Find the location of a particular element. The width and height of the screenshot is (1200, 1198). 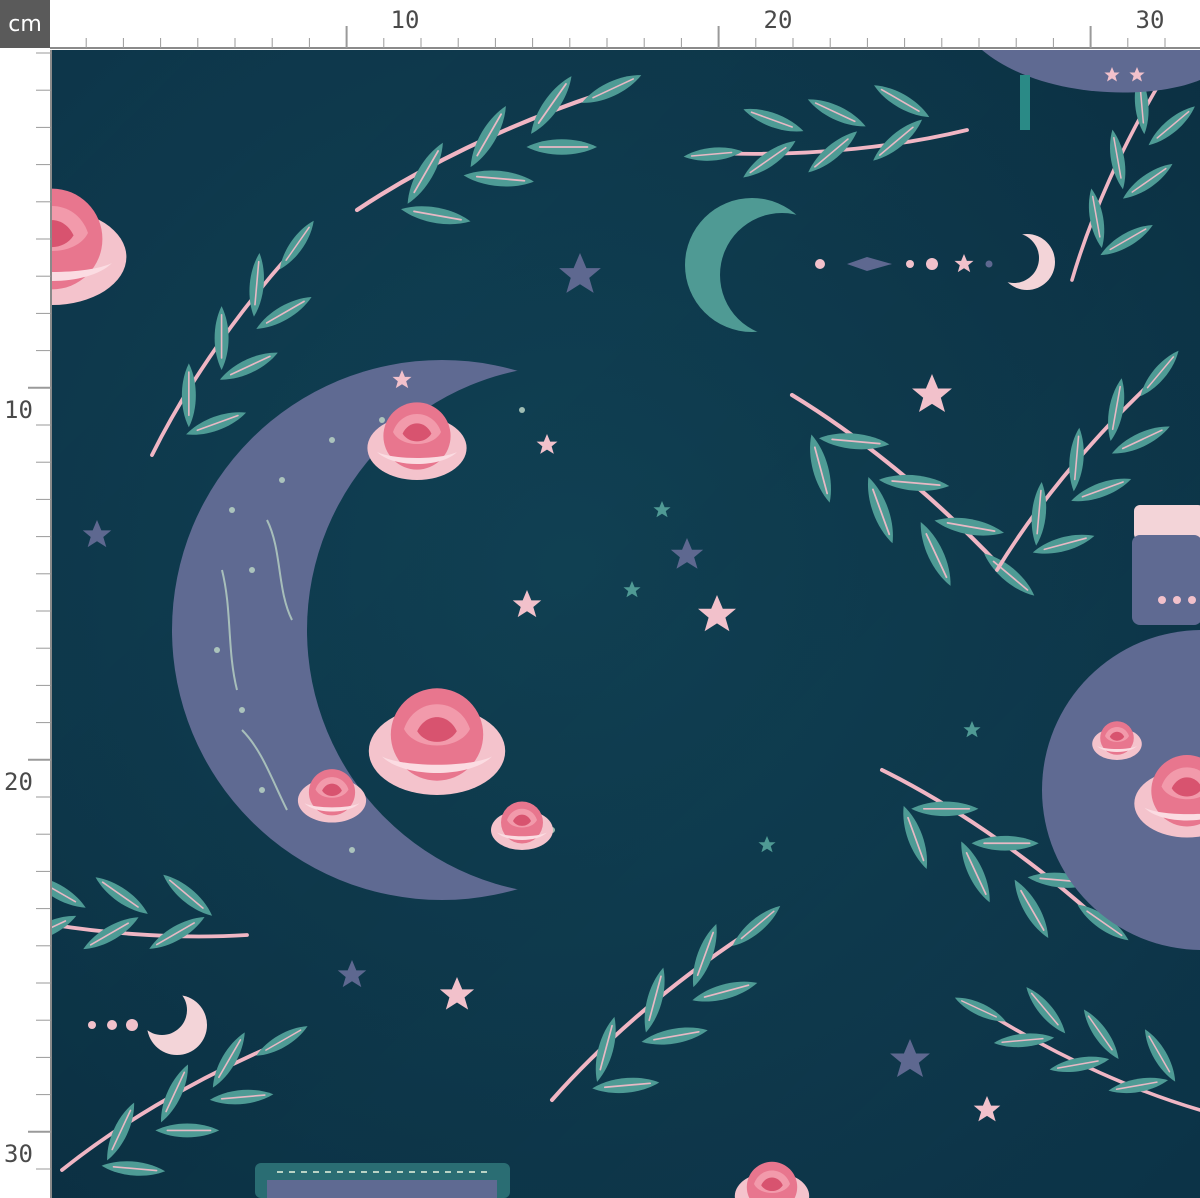

top-ruler-label-30: 30 is located at coordinates (1150, 20).